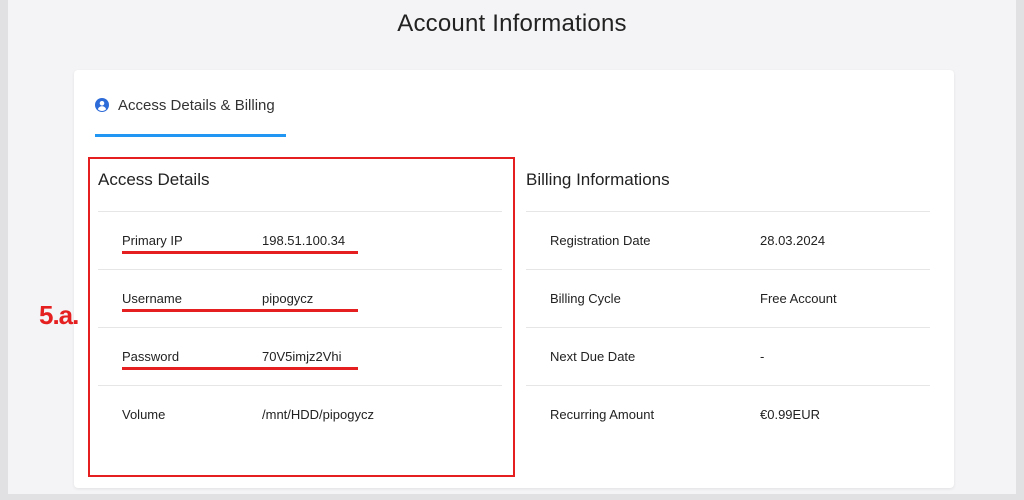  I want to click on tab-access-details-billing: Access Details & Billing, so click(190, 104).